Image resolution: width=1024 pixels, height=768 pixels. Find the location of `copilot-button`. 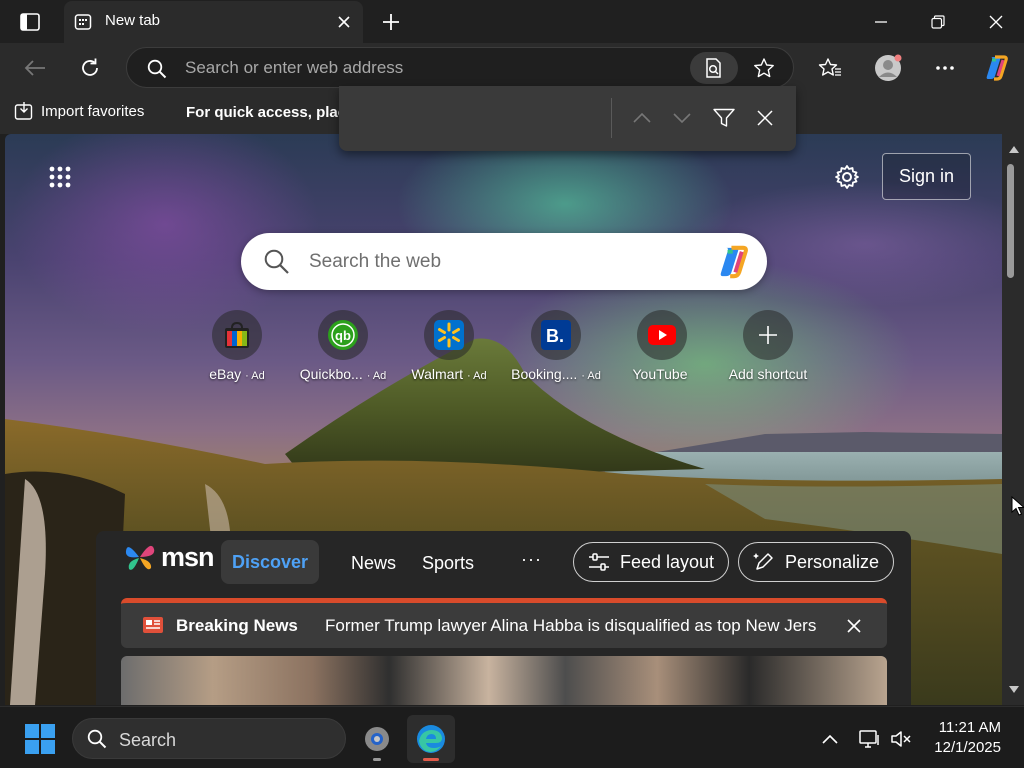

copilot-button is located at coordinates (997, 68).